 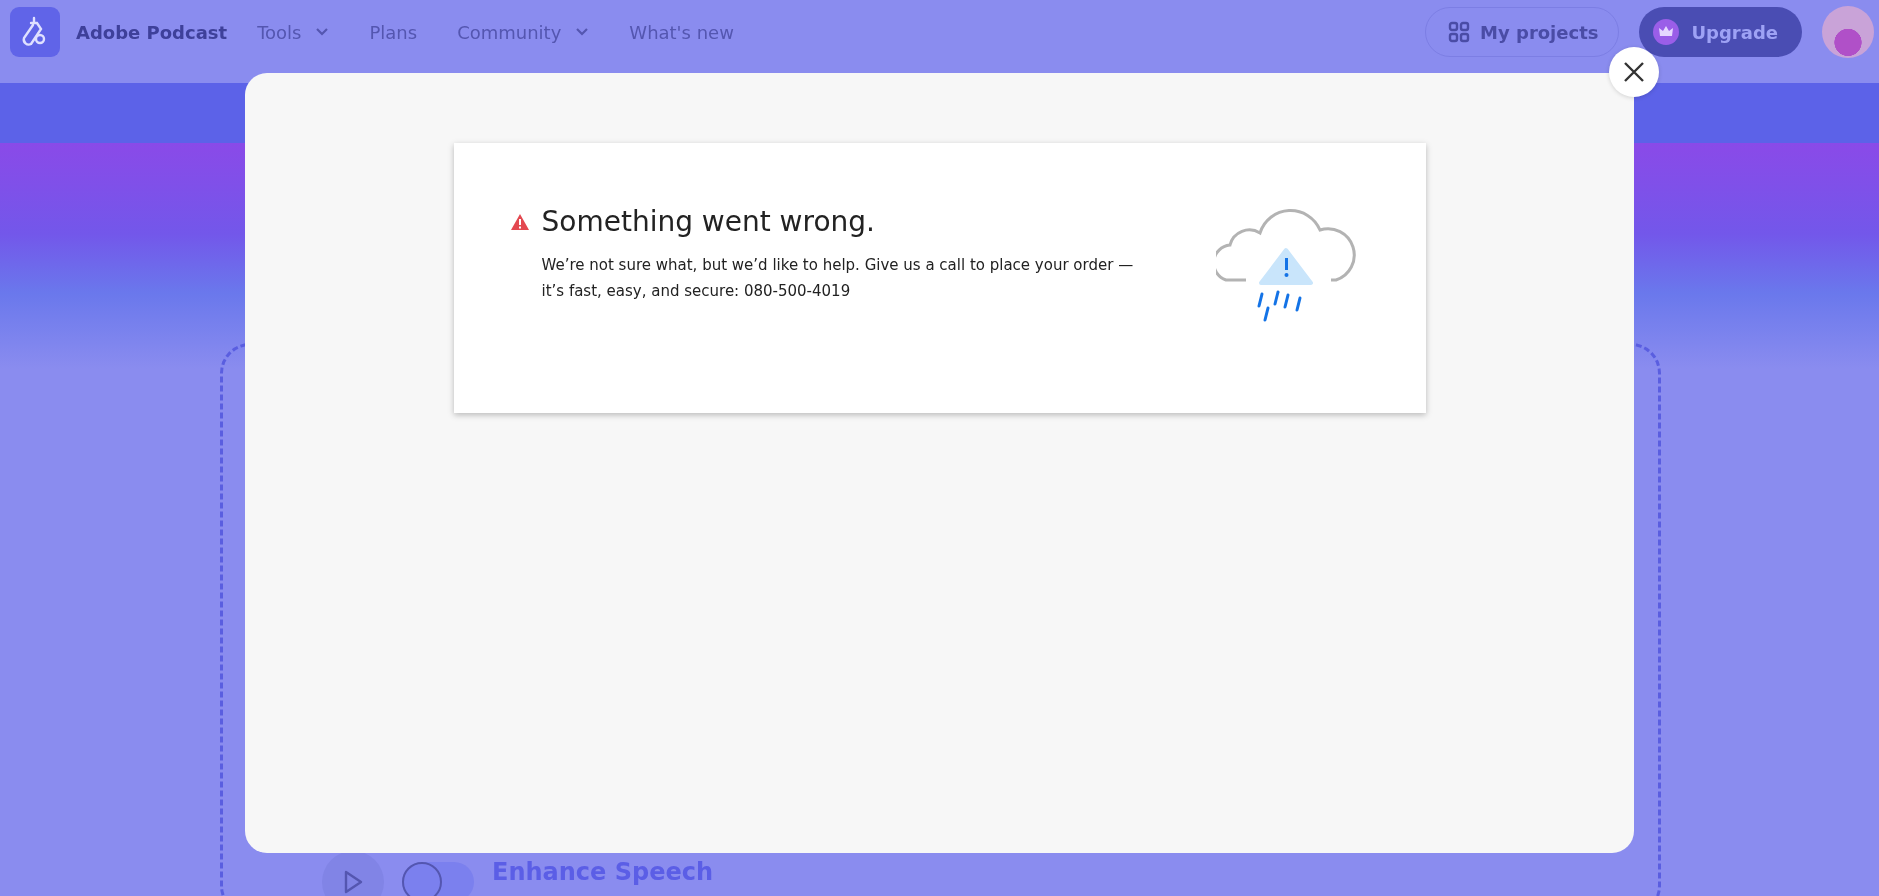 What do you see at coordinates (519, 221) in the screenshot?
I see `warning-icon` at bounding box center [519, 221].